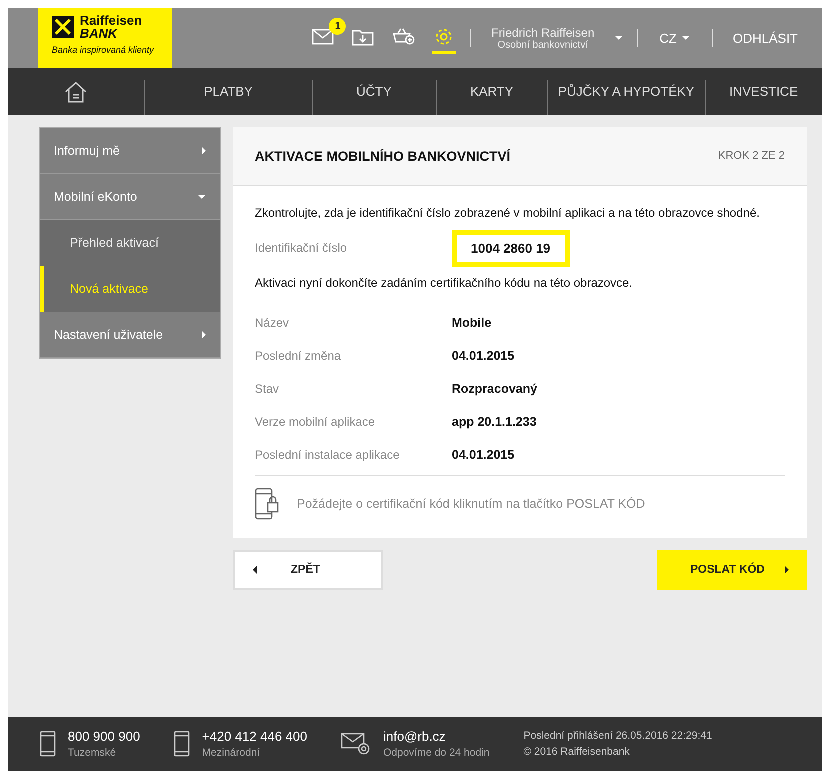 This screenshot has height=771, width=822. What do you see at coordinates (543, 33) in the screenshot?
I see `user-name: Friedrich Raiffeisen` at bounding box center [543, 33].